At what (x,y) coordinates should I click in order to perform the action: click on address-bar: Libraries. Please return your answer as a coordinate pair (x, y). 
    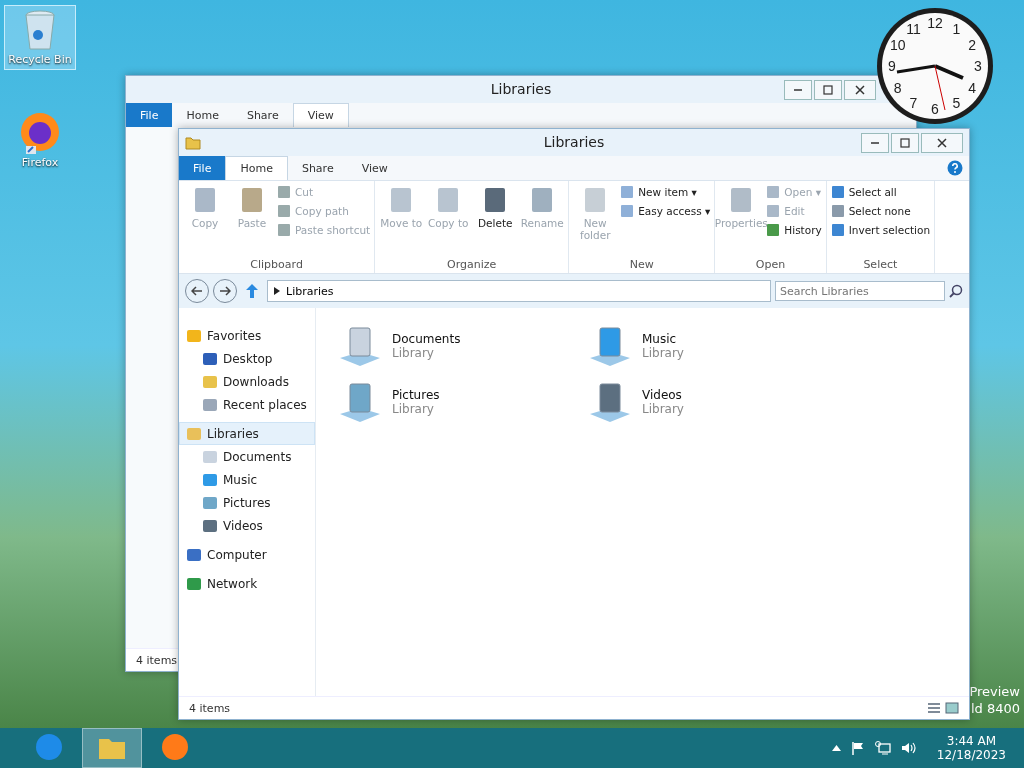
    Looking at the image, I should click on (519, 291).